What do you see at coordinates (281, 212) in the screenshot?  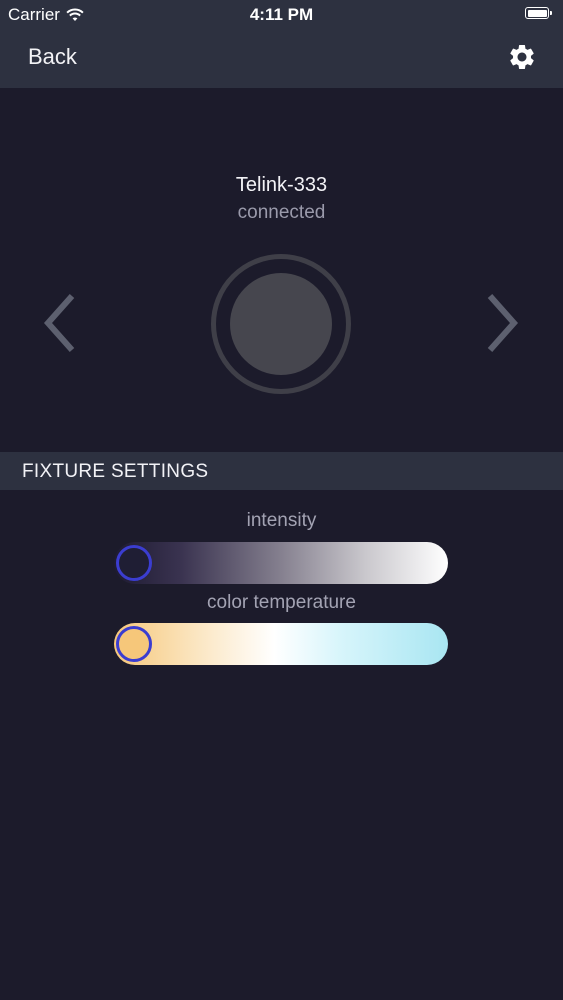 I see `device-status: connected` at bounding box center [281, 212].